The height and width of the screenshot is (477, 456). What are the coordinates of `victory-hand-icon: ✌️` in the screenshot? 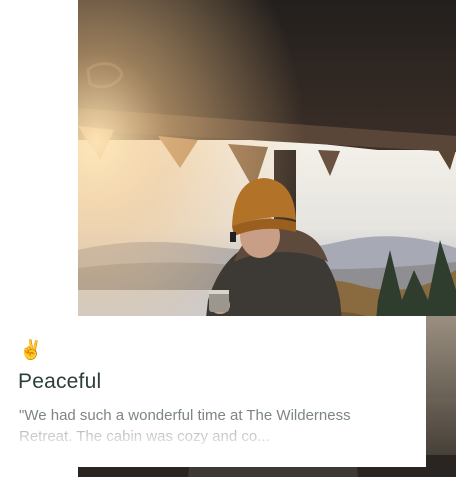 It's located at (31, 350).